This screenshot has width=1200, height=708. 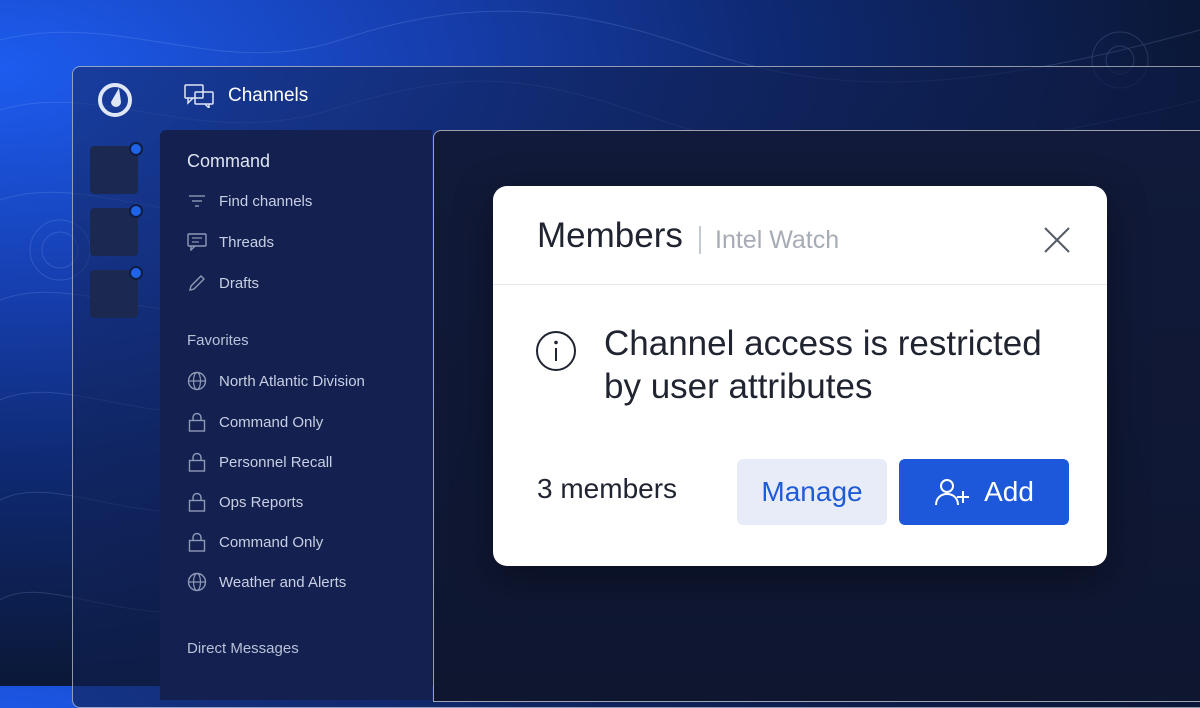 I want to click on sidebar-item-command-only-2: Command Only, so click(x=255, y=542).